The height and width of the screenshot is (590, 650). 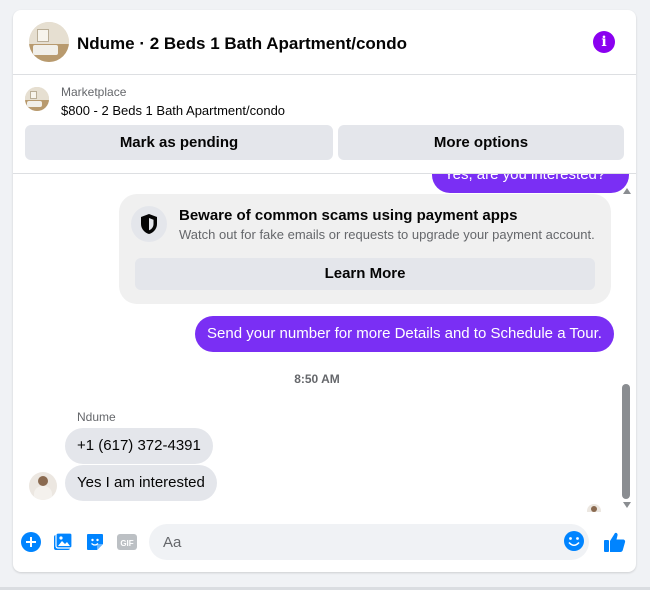 What do you see at coordinates (626, 441) in the screenshot?
I see `scroll-thumb` at bounding box center [626, 441].